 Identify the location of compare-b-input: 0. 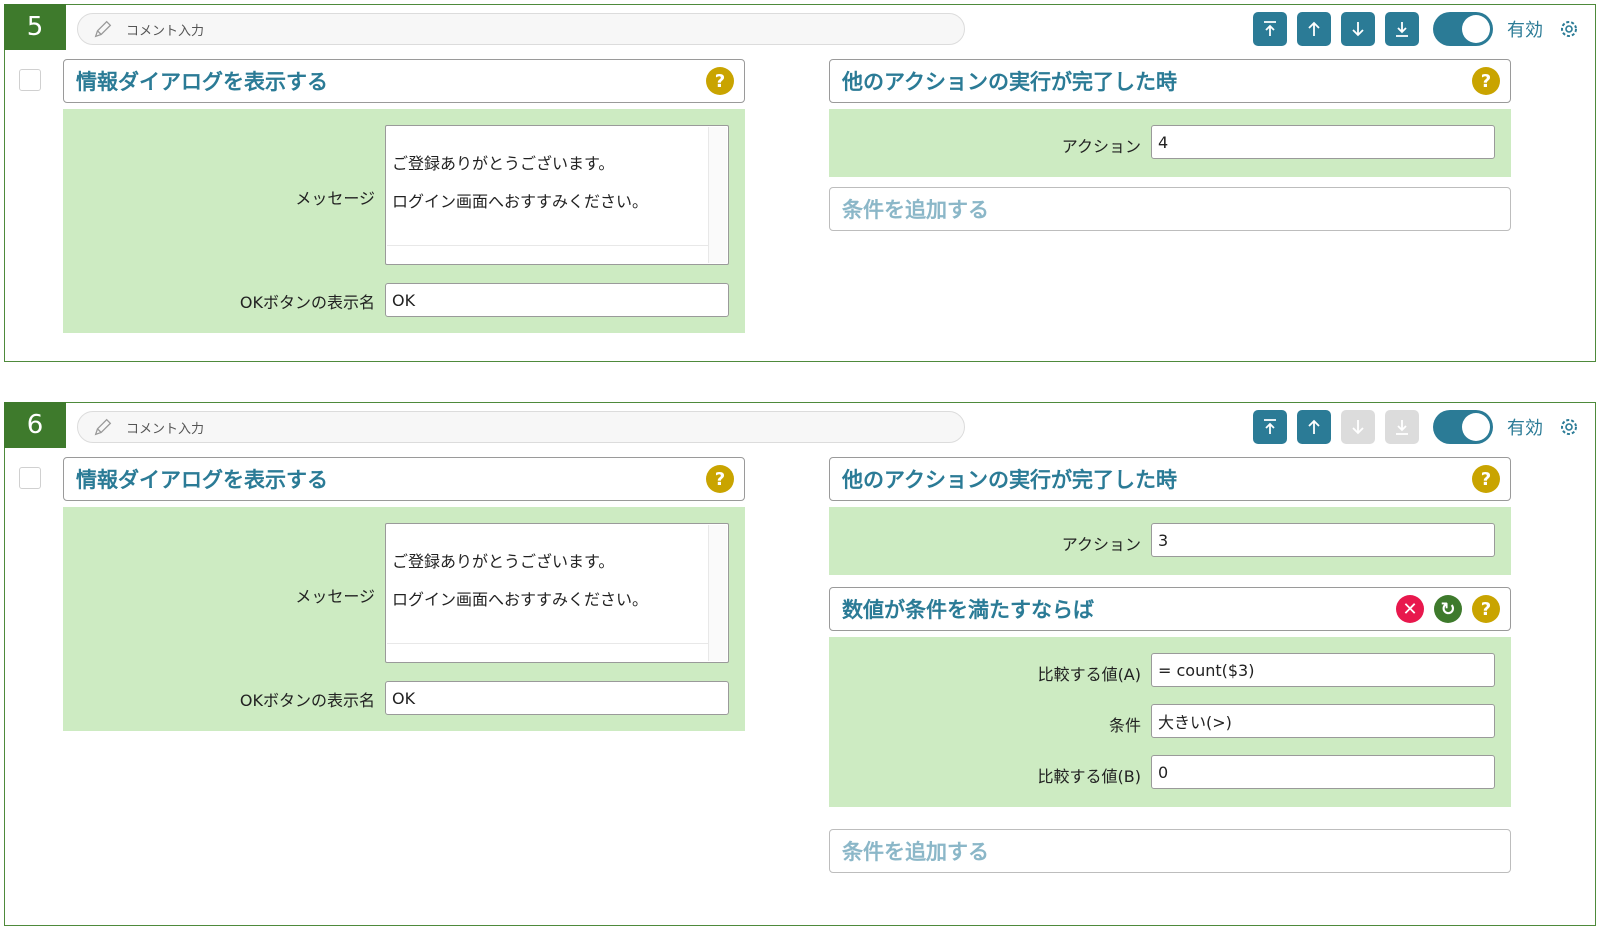
(1323, 772).